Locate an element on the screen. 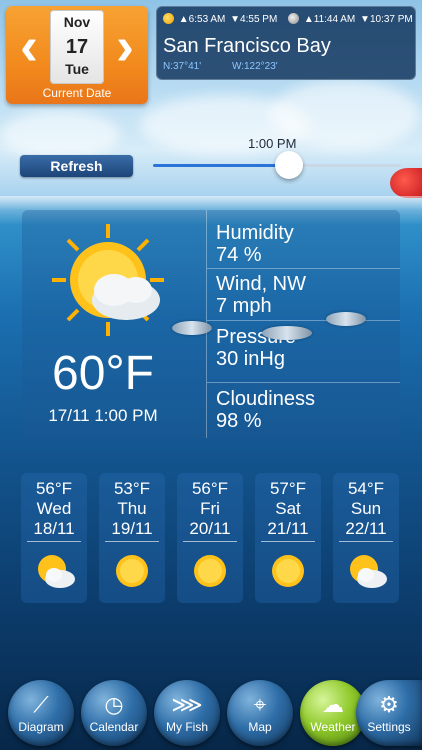 This screenshot has width=422, height=750. date-card: Nov 17 Tue is located at coordinates (77, 47).